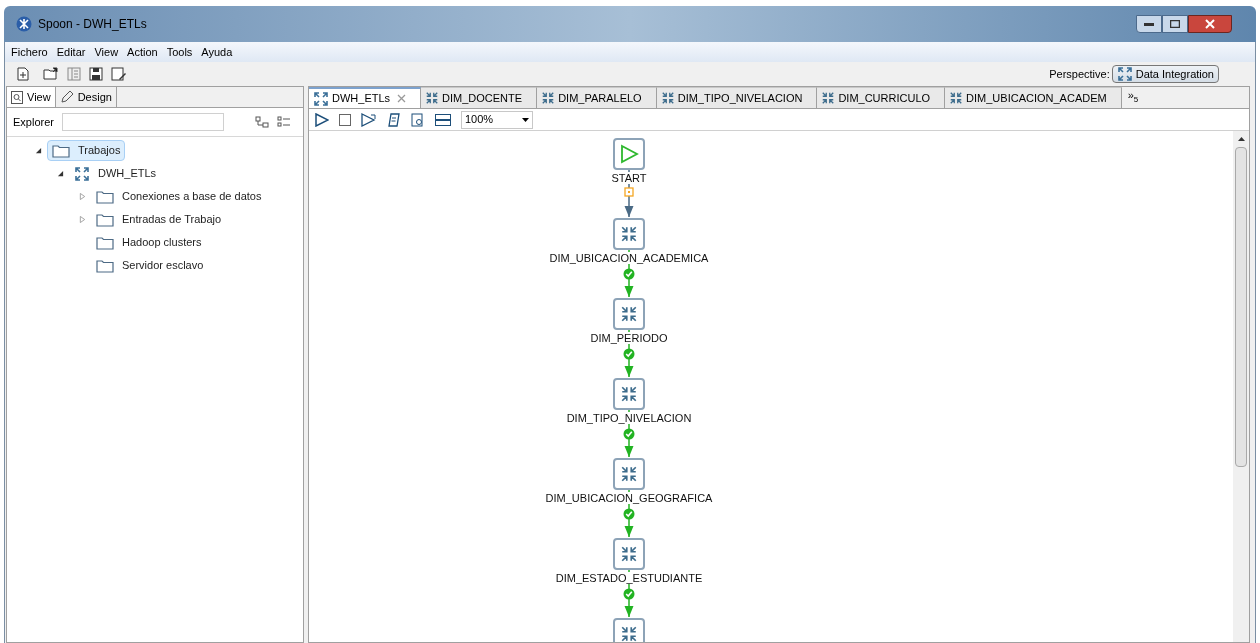 This screenshot has height=643, width=1260. I want to click on tree-item: Conexiones a base de datos, so click(179, 196).